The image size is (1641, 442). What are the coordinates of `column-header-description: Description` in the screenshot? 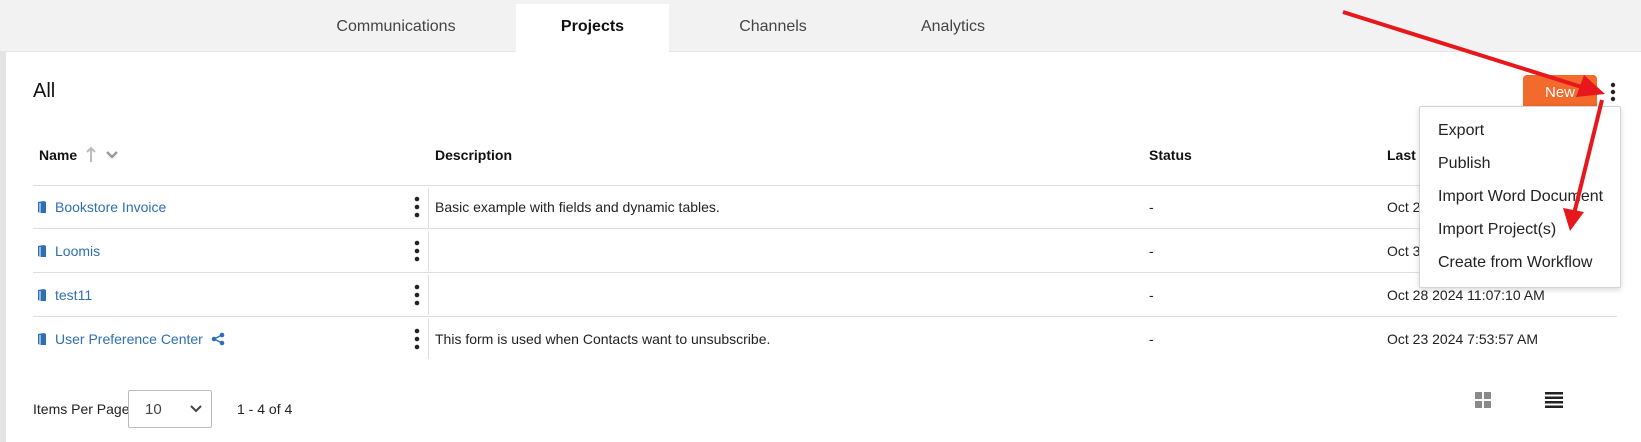 It's located at (474, 155).